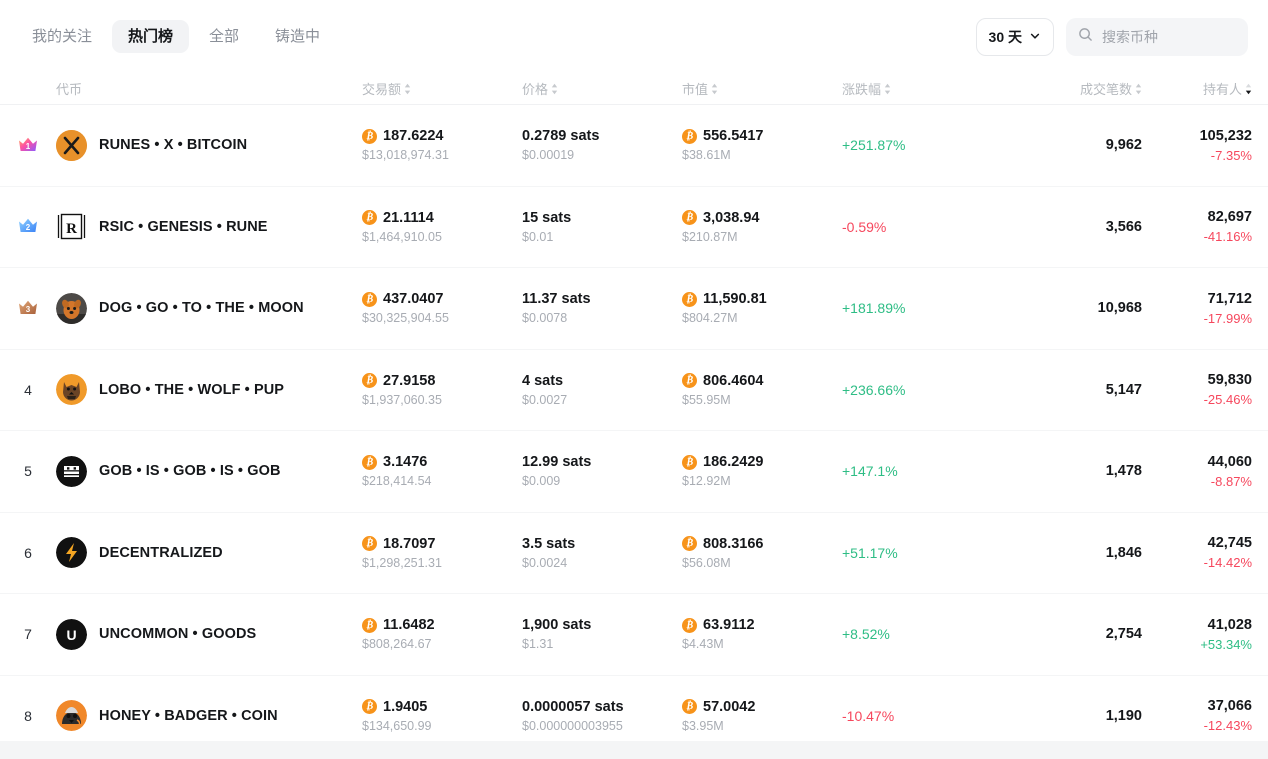 This screenshot has width=1268, height=759. Describe the element at coordinates (442, 390) in the screenshot. I see `volume-cell: ₿ 27.9158 $1,937,060.35` at that location.